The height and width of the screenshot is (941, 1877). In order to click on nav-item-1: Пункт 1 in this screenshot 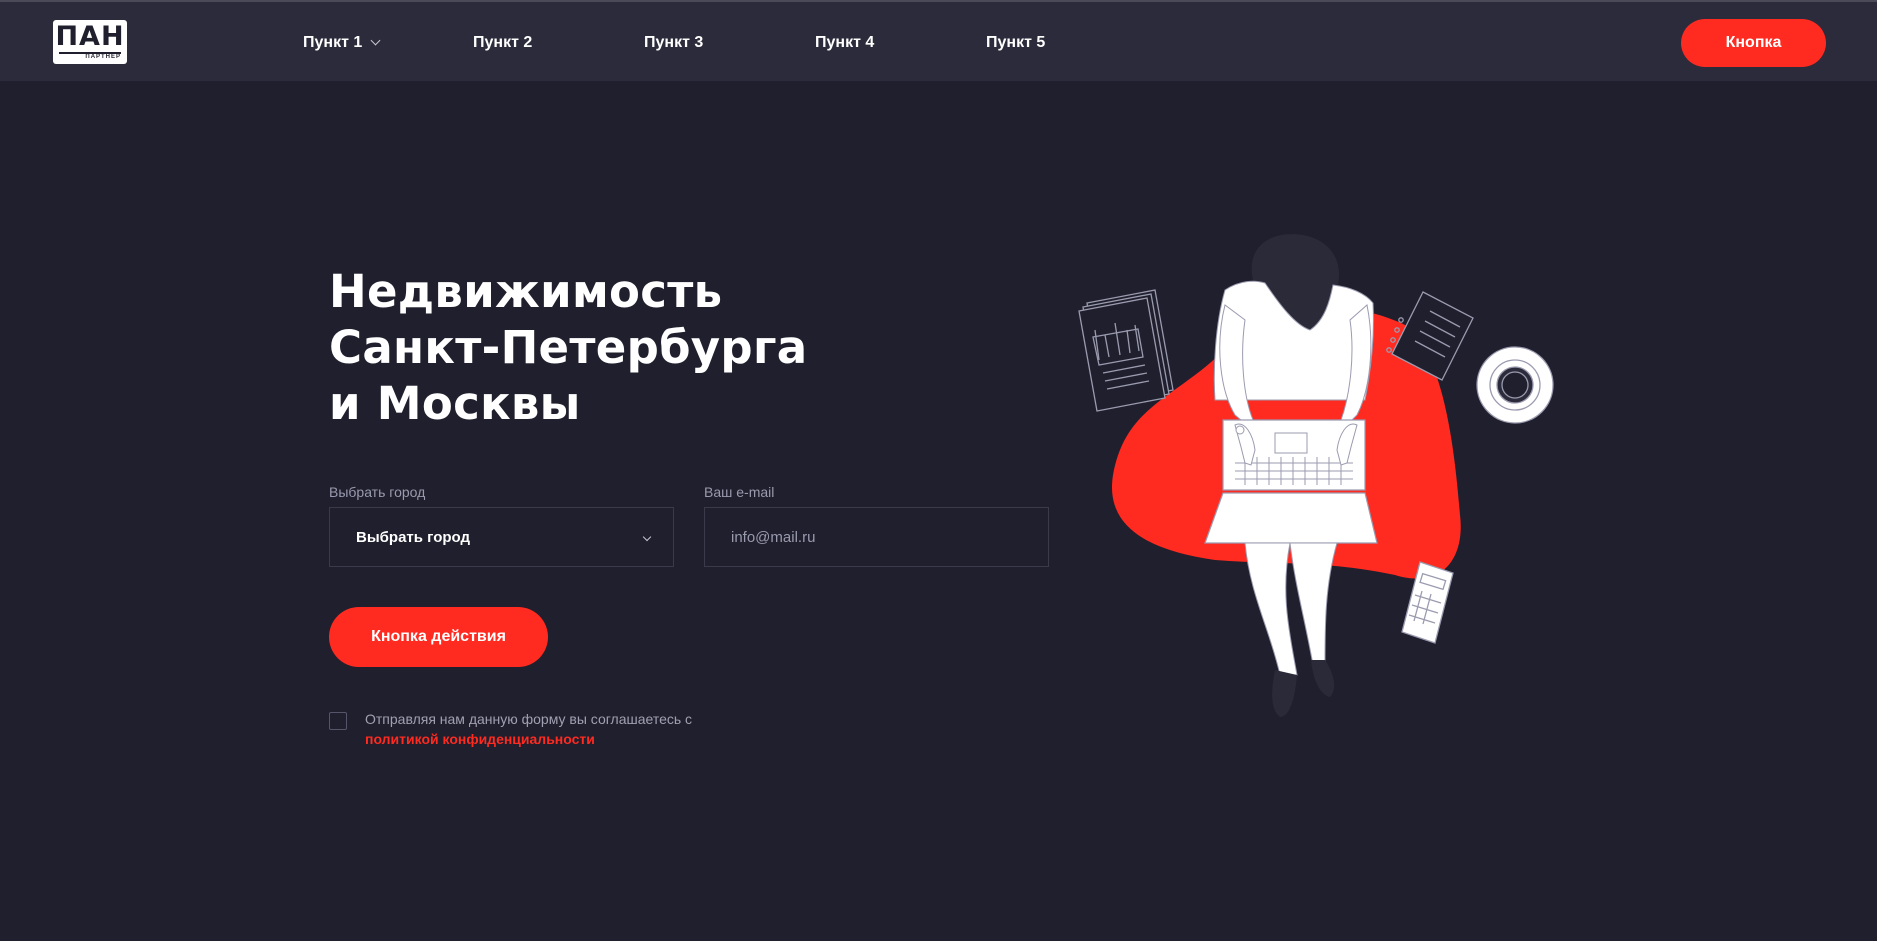, I will do `click(342, 43)`.